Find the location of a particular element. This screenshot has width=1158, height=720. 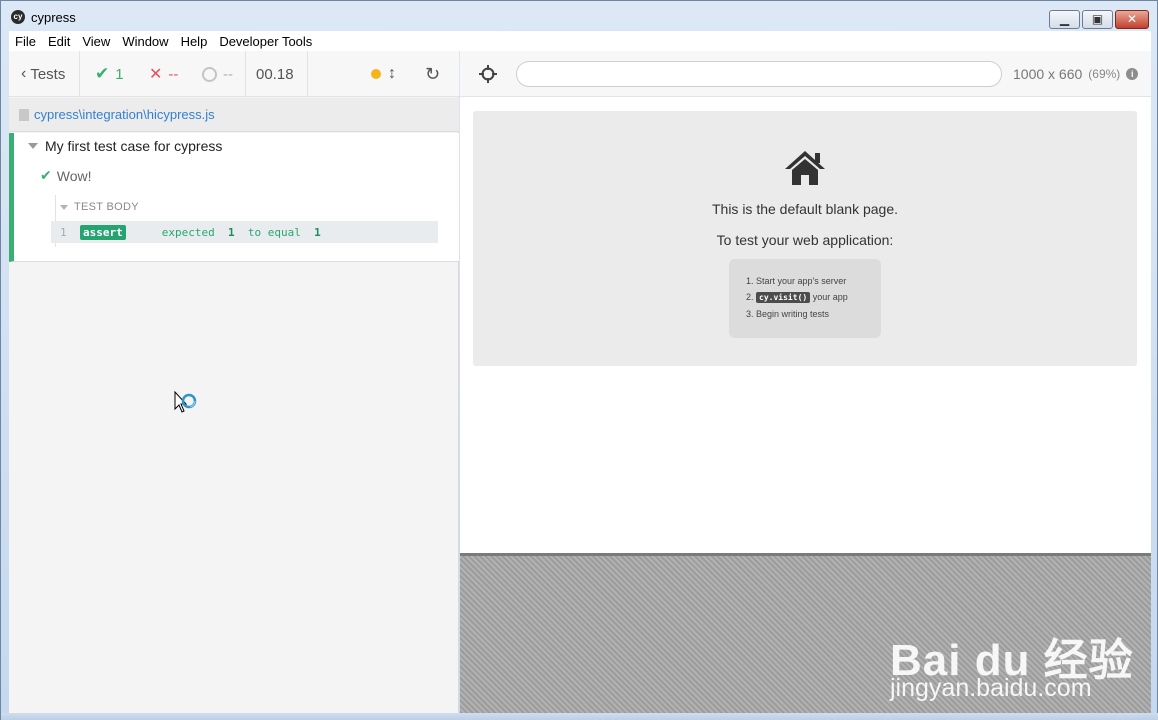

rerun-button: ↻ is located at coordinates (432, 74).